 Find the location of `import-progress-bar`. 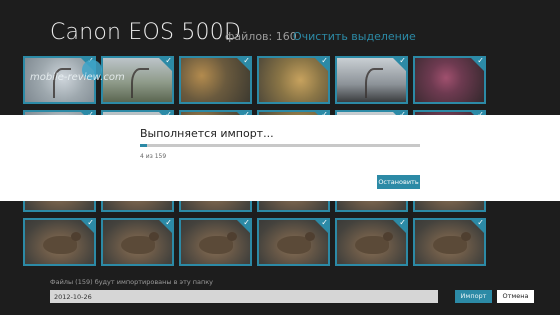

import-progress-bar is located at coordinates (280, 145).